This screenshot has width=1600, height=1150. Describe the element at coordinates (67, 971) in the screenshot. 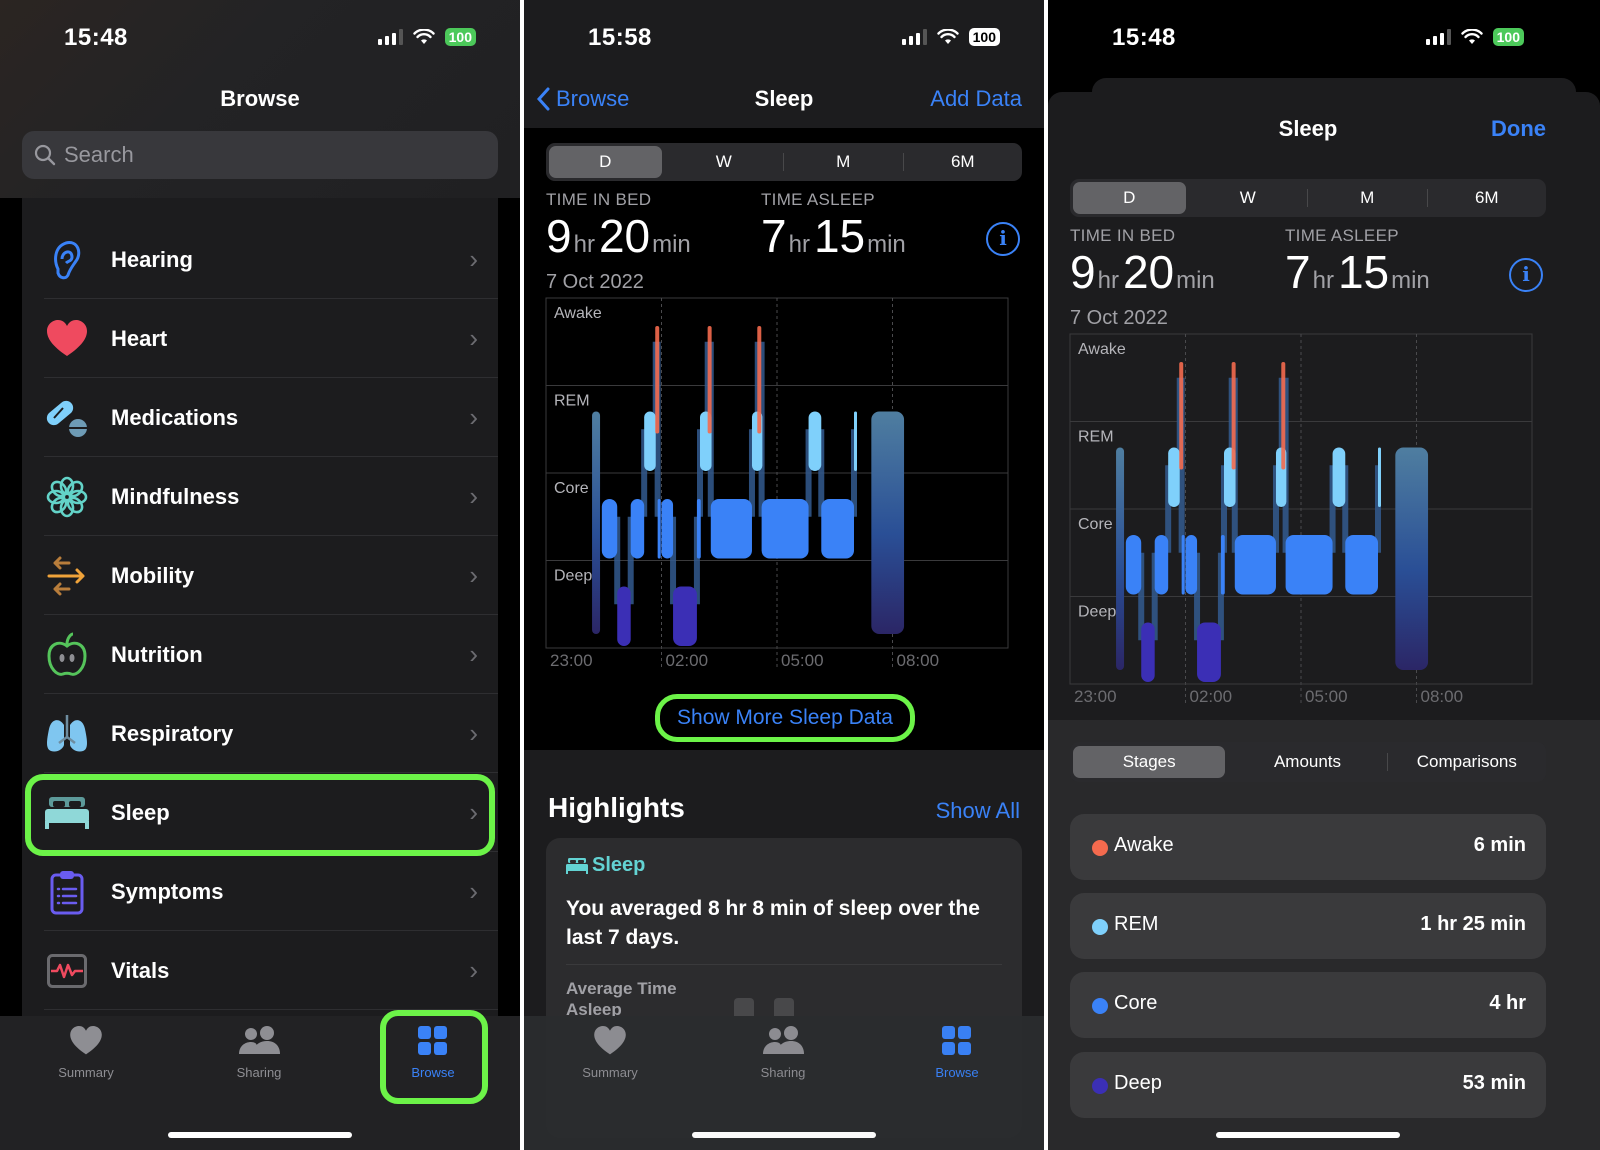

I see `waveform-icon` at that location.